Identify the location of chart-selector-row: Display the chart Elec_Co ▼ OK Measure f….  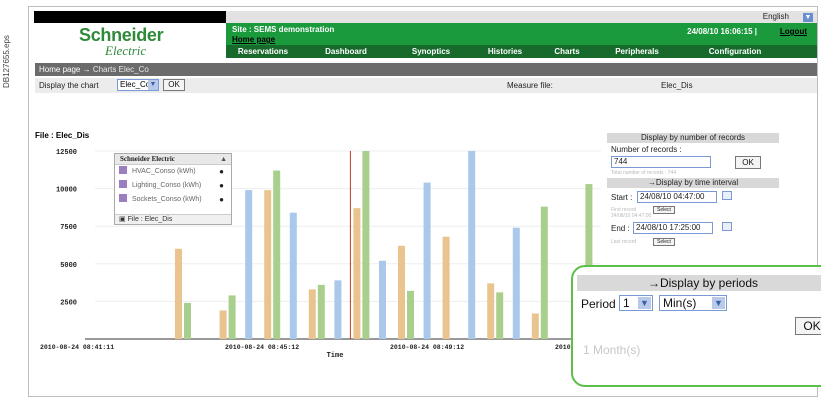
(426, 85).